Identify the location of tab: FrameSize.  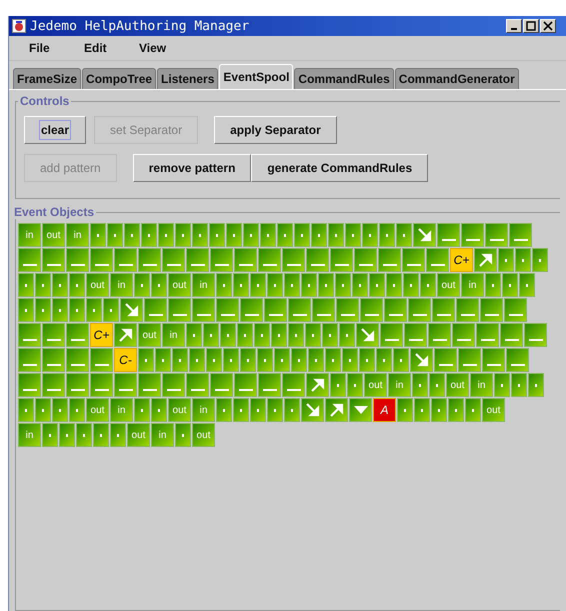
(47, 78).